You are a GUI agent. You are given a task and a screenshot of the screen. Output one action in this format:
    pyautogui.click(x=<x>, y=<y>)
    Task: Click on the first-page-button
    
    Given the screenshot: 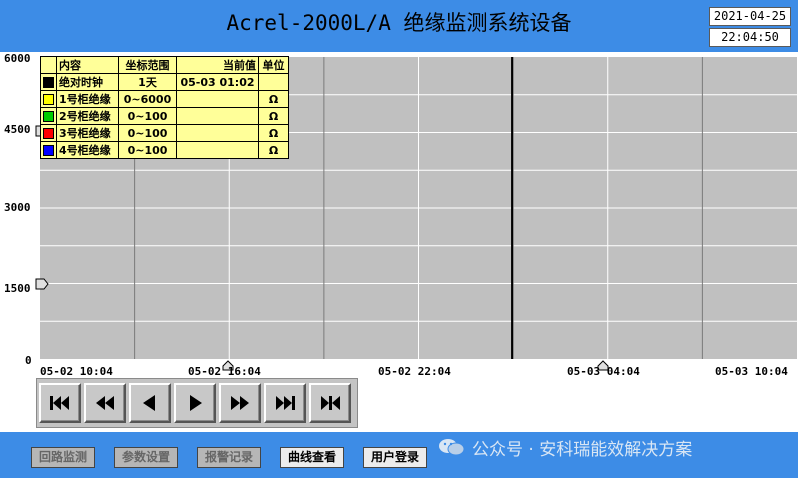 What is the action you would take?
    pyautogui.click(x=60, y=403)
    